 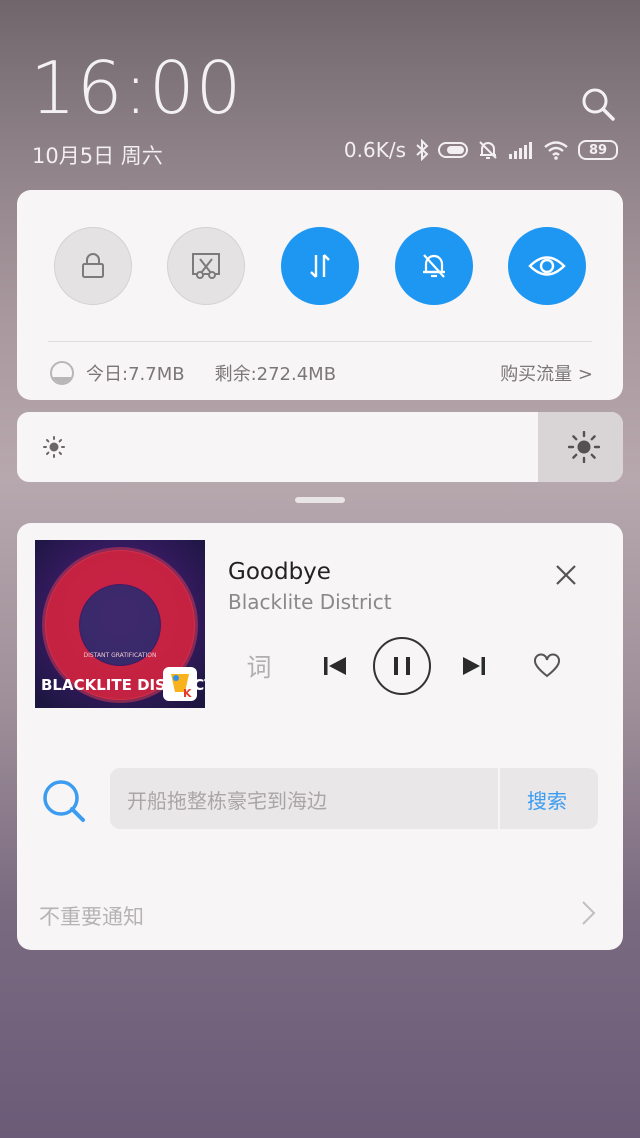 I want to click on like-button, so click(x=547, y=666).